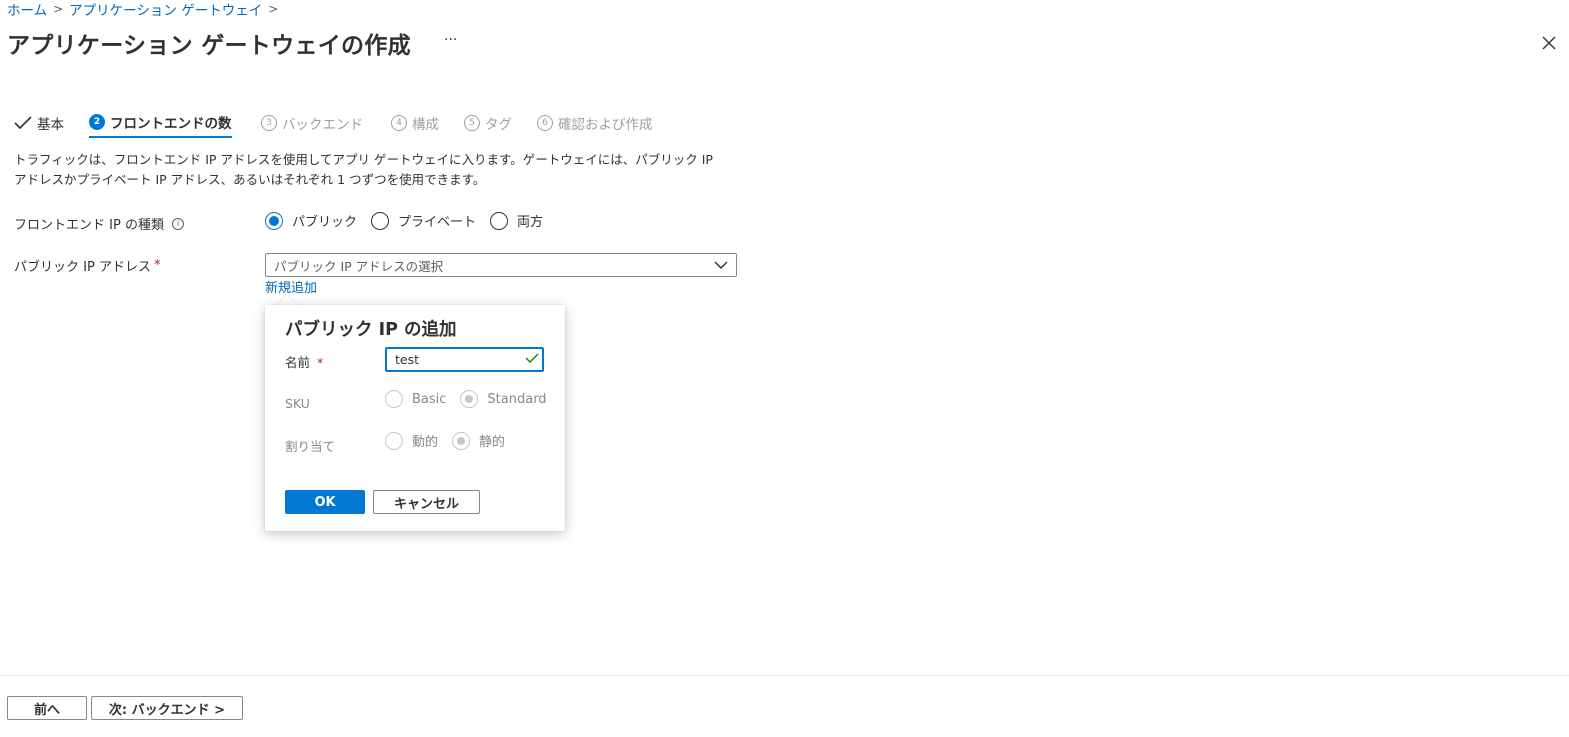  Describe the element at coordinates (177, 223) in the screenshot. I see `info-icon: i` at that location.